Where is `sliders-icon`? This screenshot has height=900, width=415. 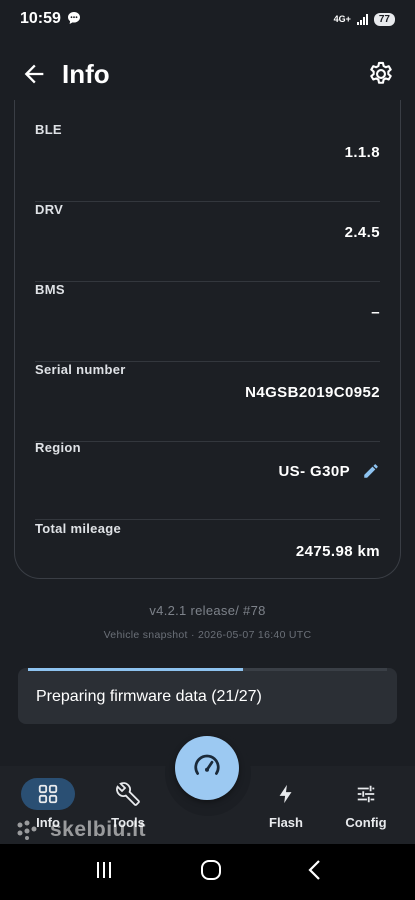
sliders-icon is located at coordinates (366, 794).